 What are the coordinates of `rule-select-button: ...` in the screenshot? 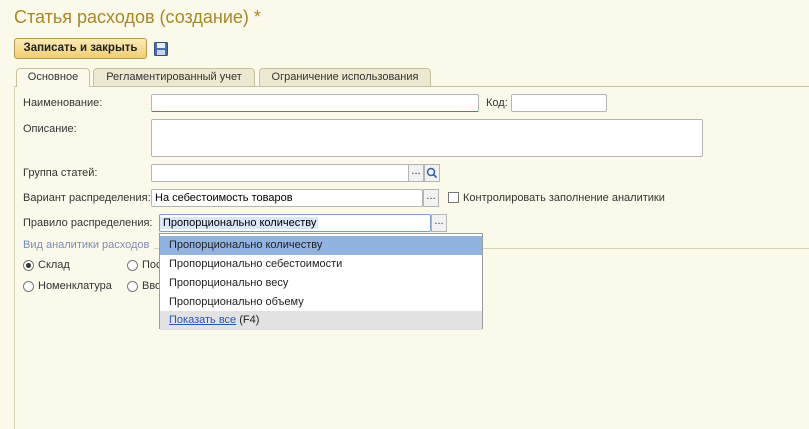 It's located at (439, 223).